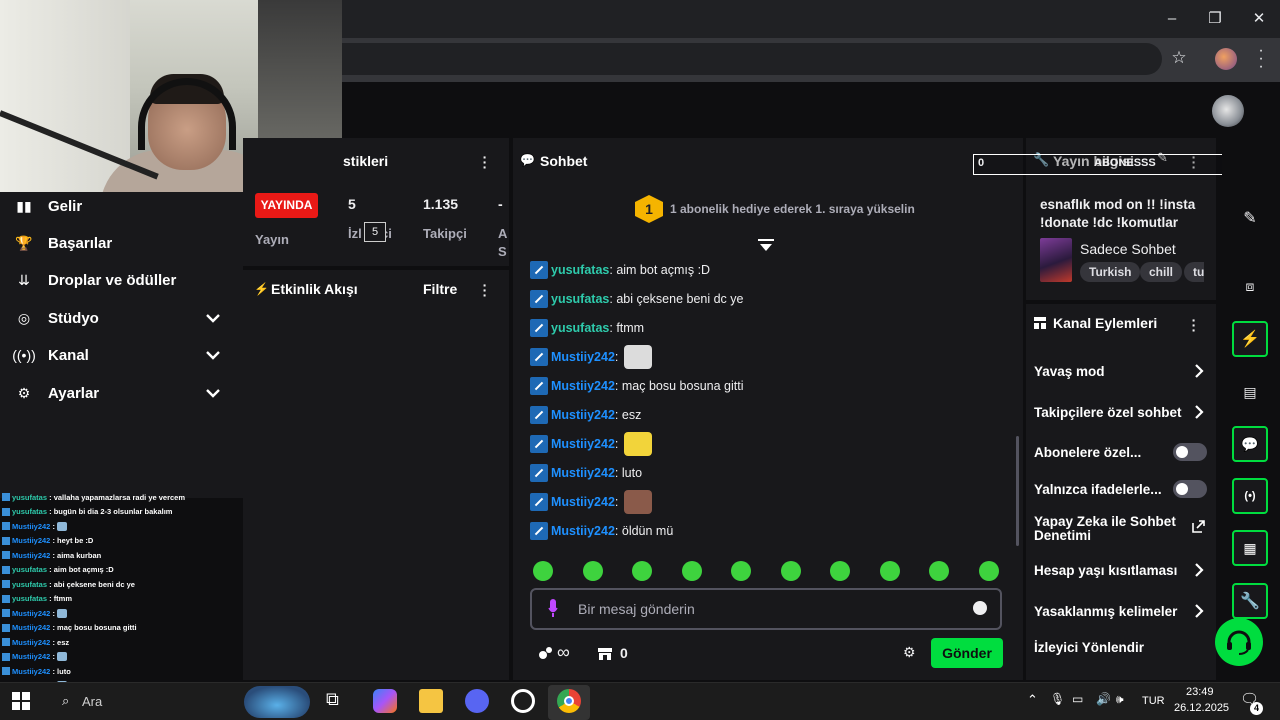  What do you see at coordinates (1194, 272) in the screenshot?
I see `tag-truncated: tu` at bounding box center [1194, 272].